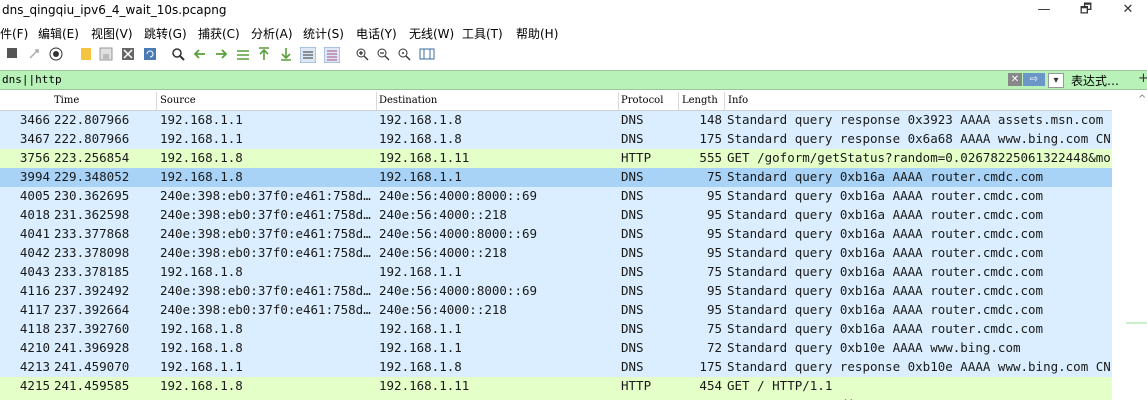 Image resolution: width=1147 pixels, height=400 pixels. What do you see at coordinates (12, 55) in the screenshot?
I see `stop-icon` at bounding box center [12, 55].